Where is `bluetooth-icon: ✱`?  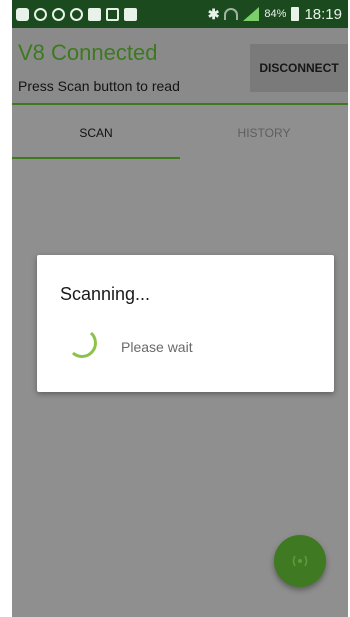 bluetooth-icon: ✱ is located at coordinates (213, 13).